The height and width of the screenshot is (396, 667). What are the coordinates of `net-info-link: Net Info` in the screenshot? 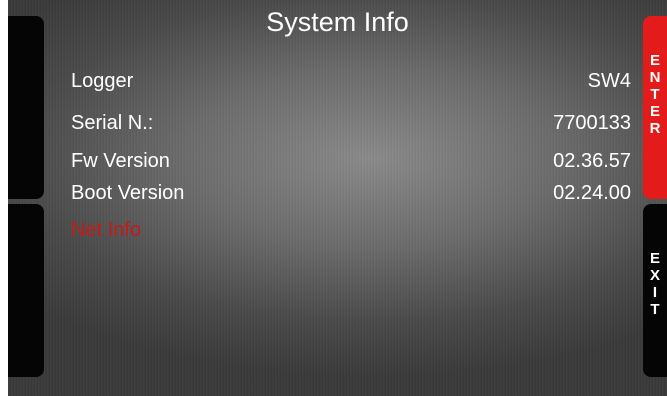 It's located at (106, 230).